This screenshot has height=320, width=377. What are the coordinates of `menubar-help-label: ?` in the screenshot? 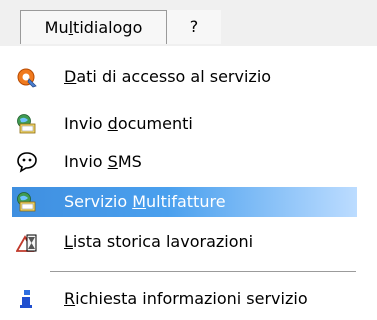 It's located at (194, 26).